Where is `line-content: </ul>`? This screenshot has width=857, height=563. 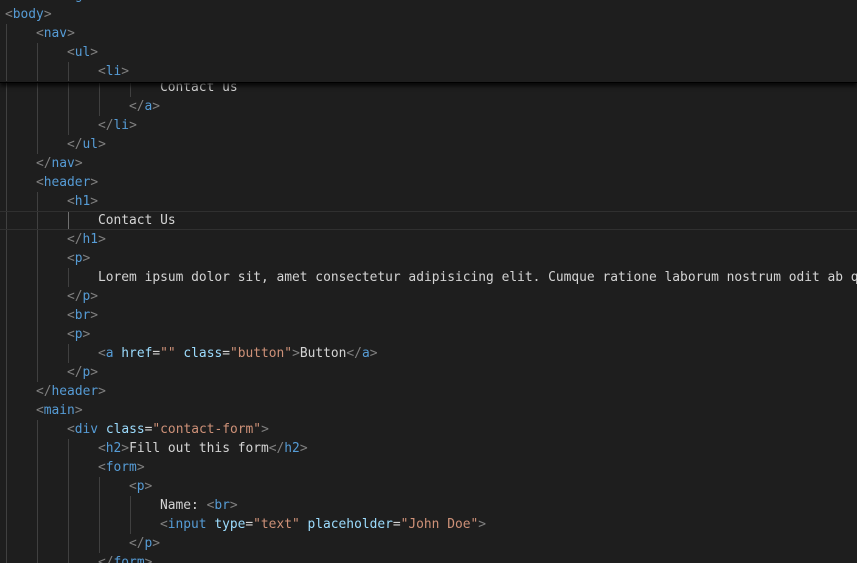
line-content: </ul> is located at coordinates (86, 144).